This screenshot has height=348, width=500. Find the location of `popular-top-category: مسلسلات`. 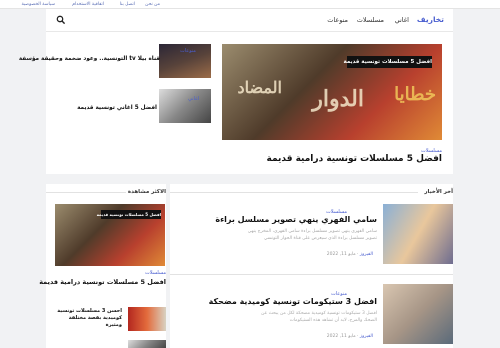

popular-top-category: مسلسلات is located at coordinates (155, 273).